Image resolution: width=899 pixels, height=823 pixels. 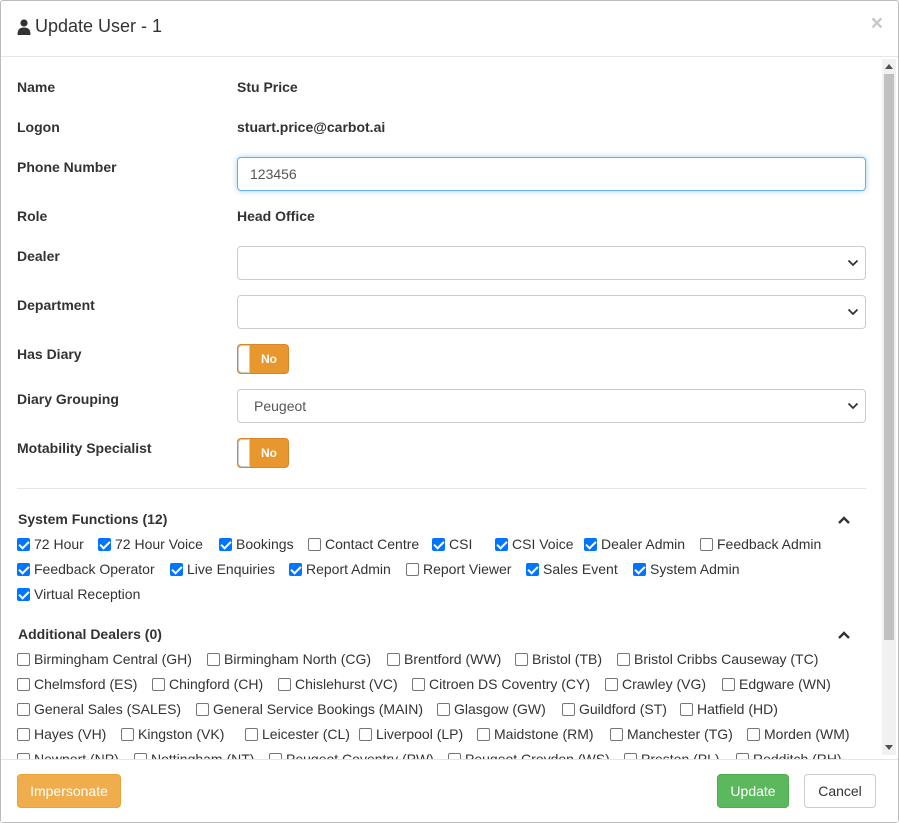 I want to click on checkbox-option: Live Enquiries, so click(x=222, y=569).